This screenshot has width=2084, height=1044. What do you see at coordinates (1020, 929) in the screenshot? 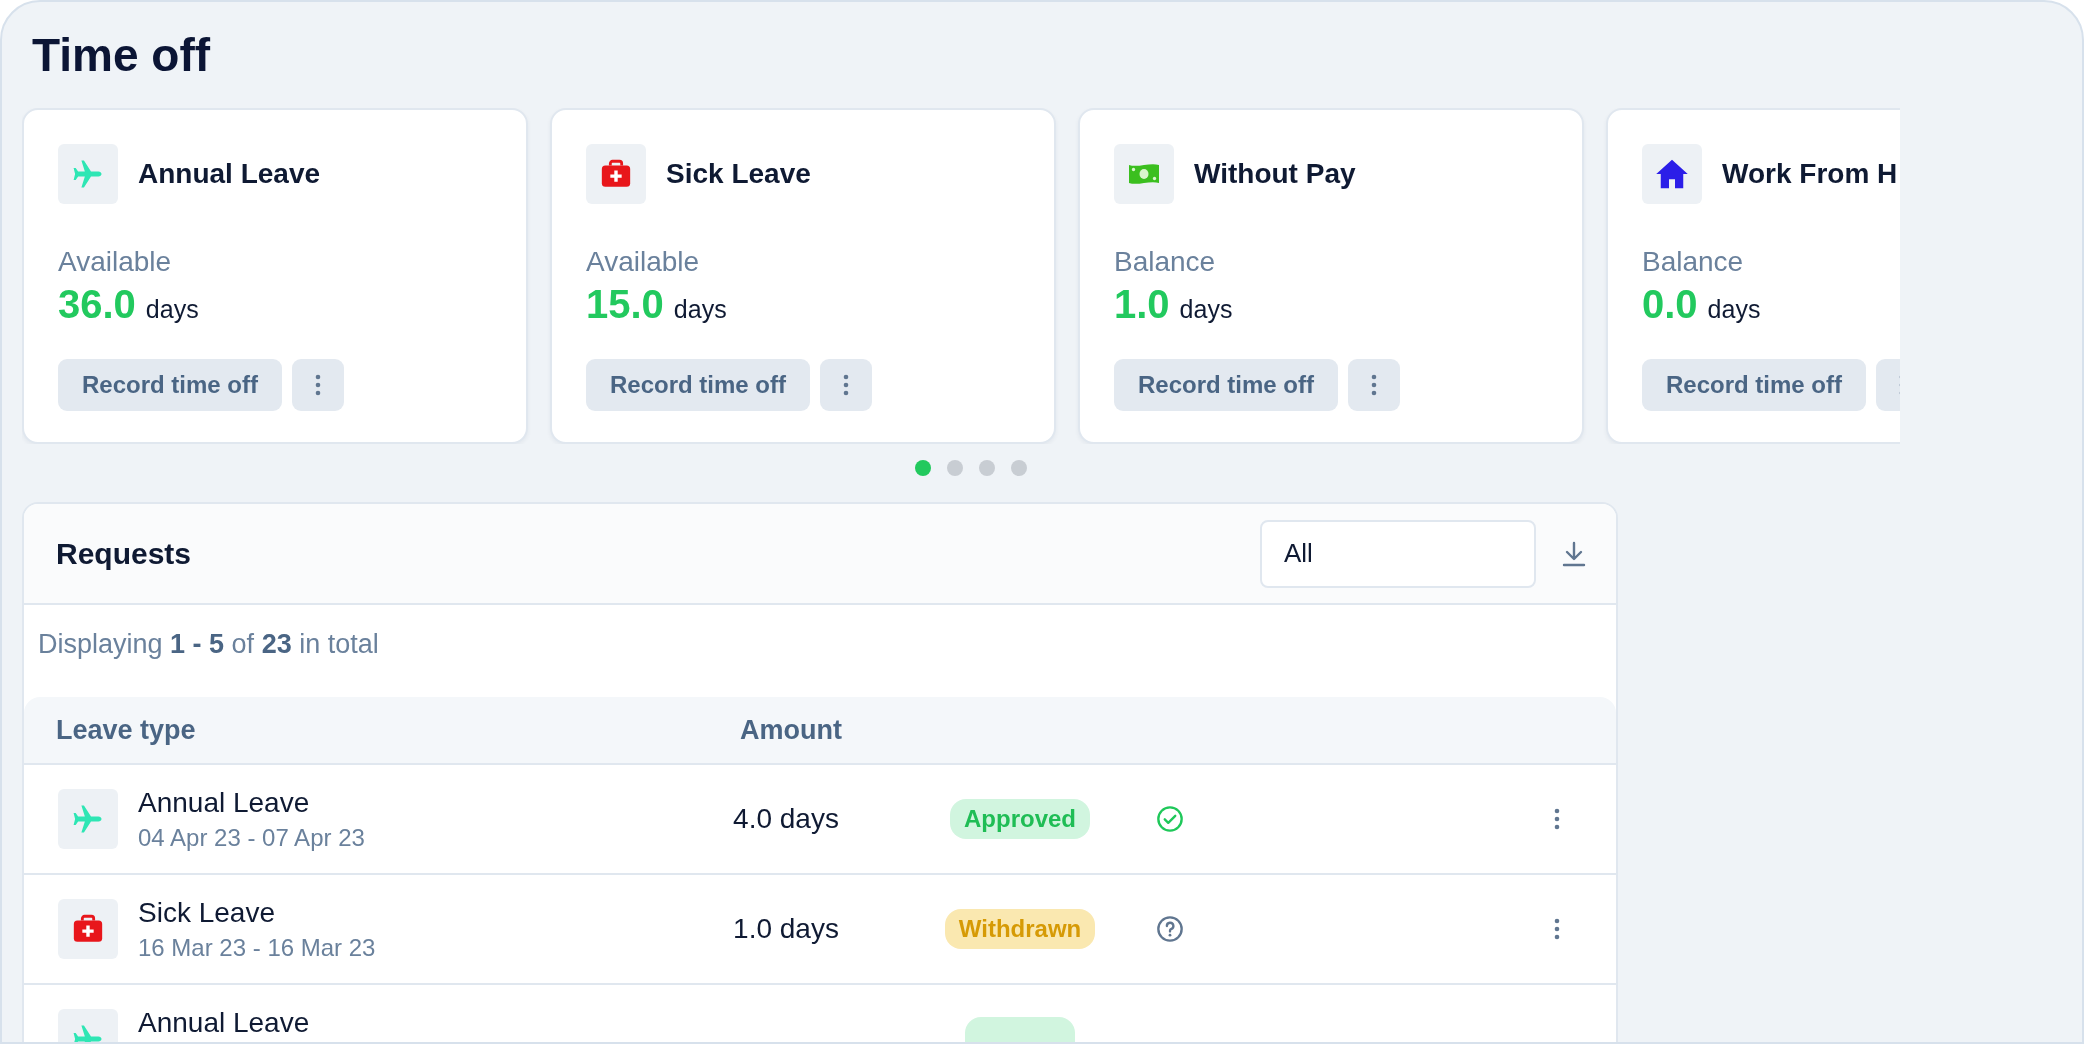
I see `status-badge: Withdrawn` at bounding box center [1020, 929].